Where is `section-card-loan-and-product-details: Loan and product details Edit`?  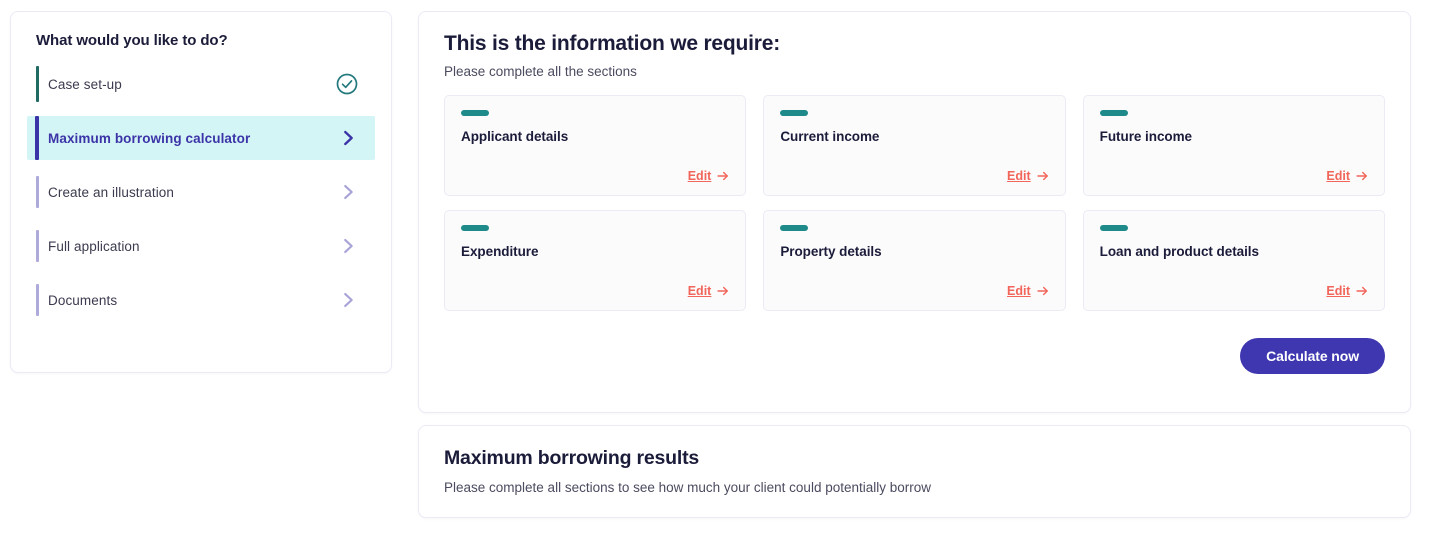 section-card-loan-and-product-details: Loan and product details Edit is located at coordinates (1233, 260).